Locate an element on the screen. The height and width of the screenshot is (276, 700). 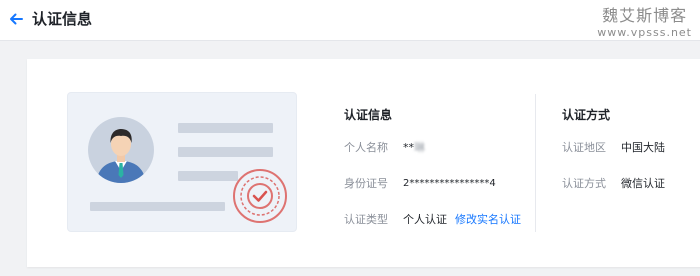
watermark-text: 魏艾斯博客 is located at coordinates (645, 15).